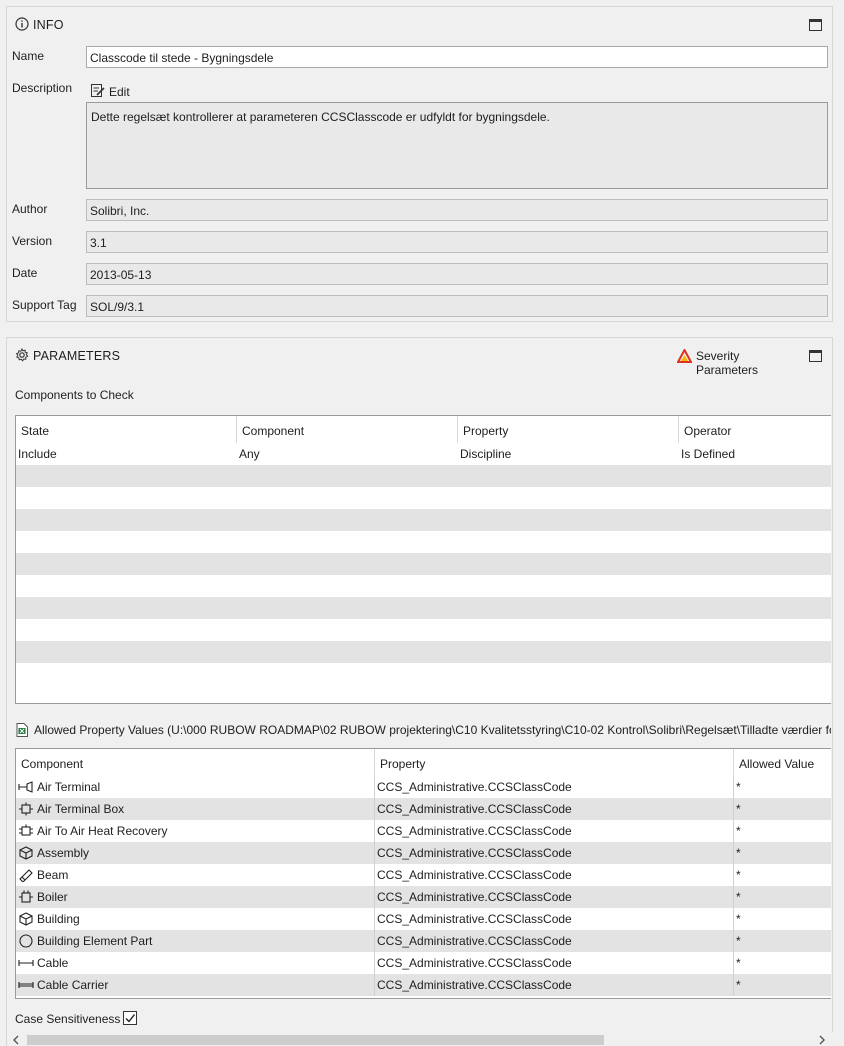 Image resolution: width=844 pixels, height=1046 pixels. I want to click on author-label: Author, so click(30, 209).